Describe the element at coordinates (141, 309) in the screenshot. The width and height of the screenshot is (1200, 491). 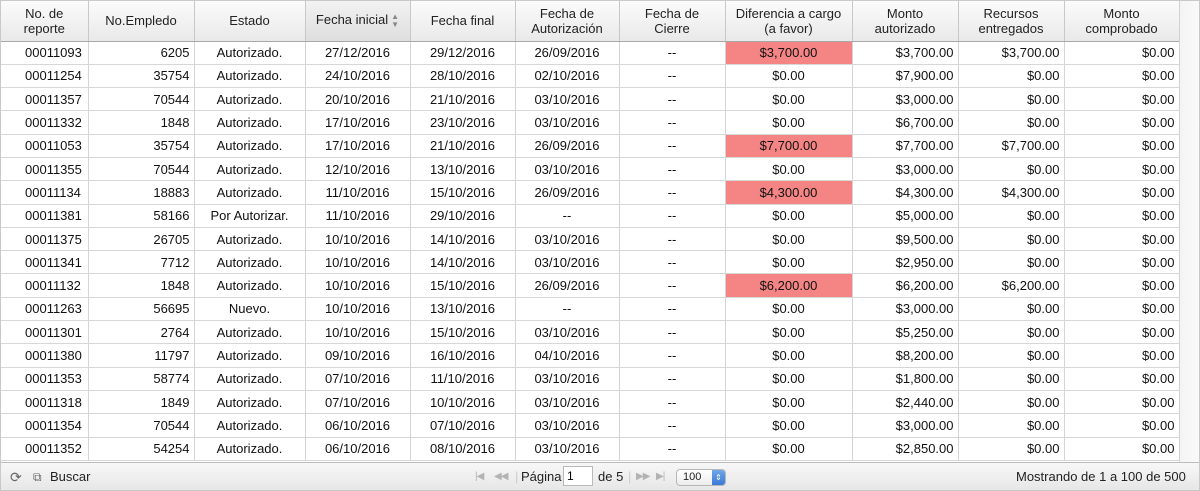
I see `cell-employee-number: 56695` at that location.